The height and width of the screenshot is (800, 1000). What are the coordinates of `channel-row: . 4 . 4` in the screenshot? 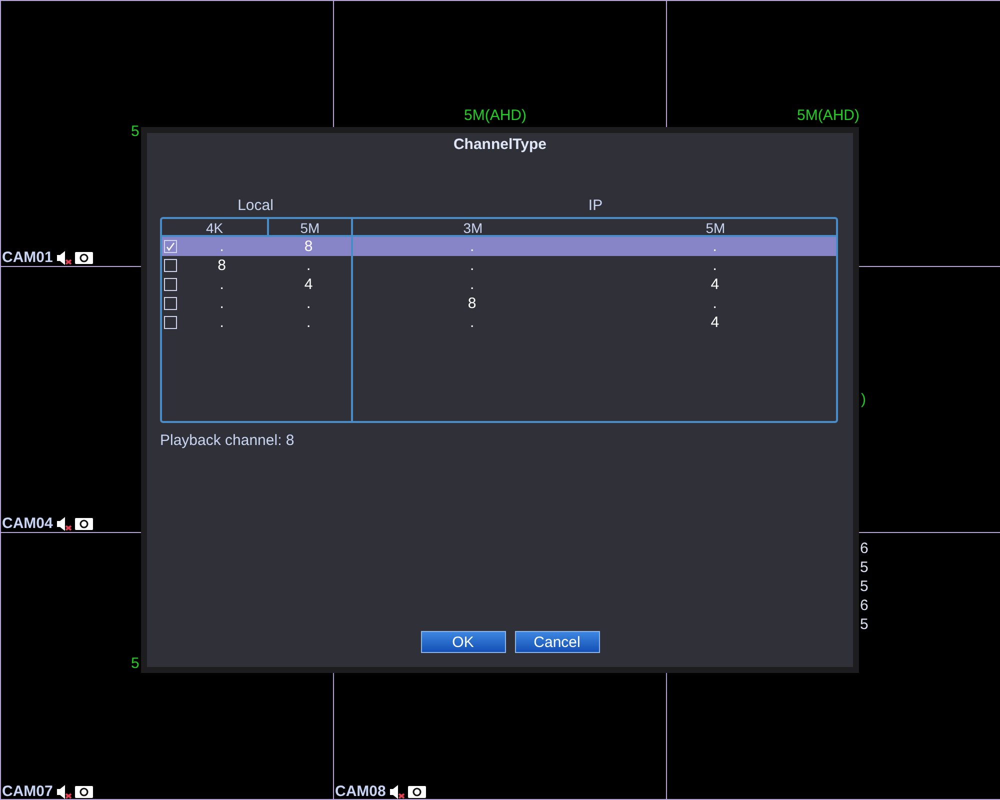 It's located at (499, 284).